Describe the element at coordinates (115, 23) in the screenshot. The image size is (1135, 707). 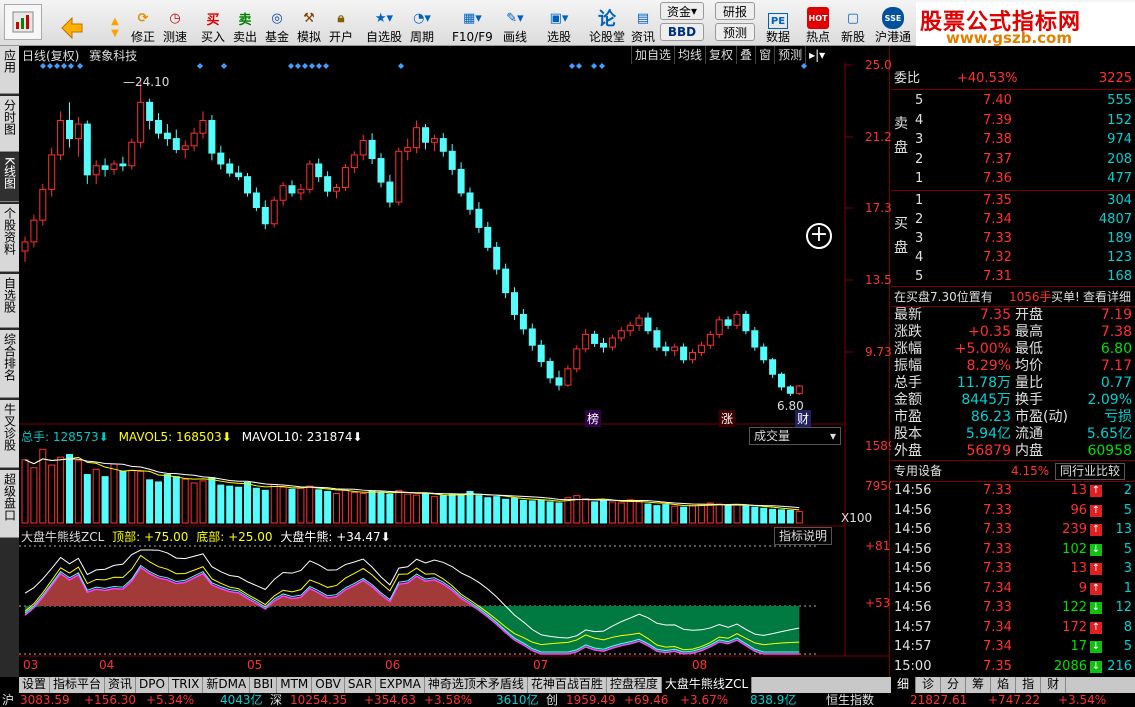
I see `up-down-arrows-icon: ▲ ▼` at that location.